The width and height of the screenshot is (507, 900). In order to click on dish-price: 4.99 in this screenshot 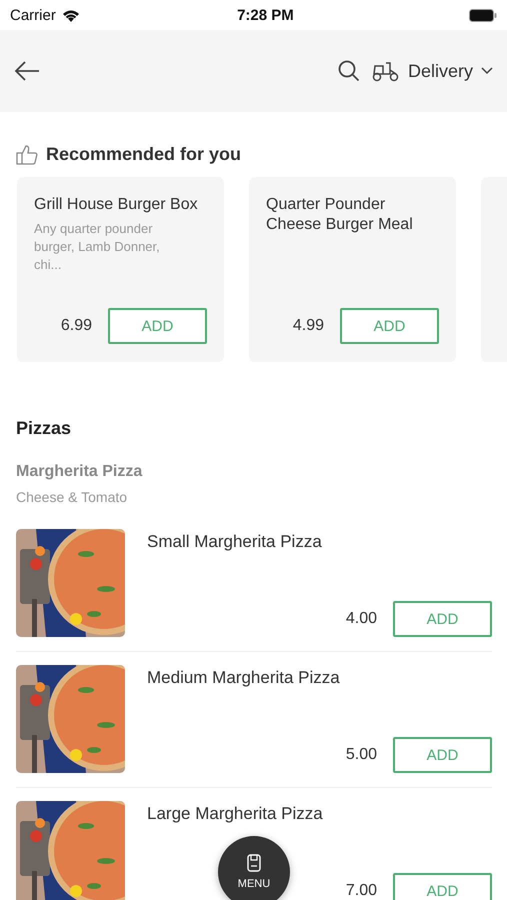, I will do `click(308, 326)`.